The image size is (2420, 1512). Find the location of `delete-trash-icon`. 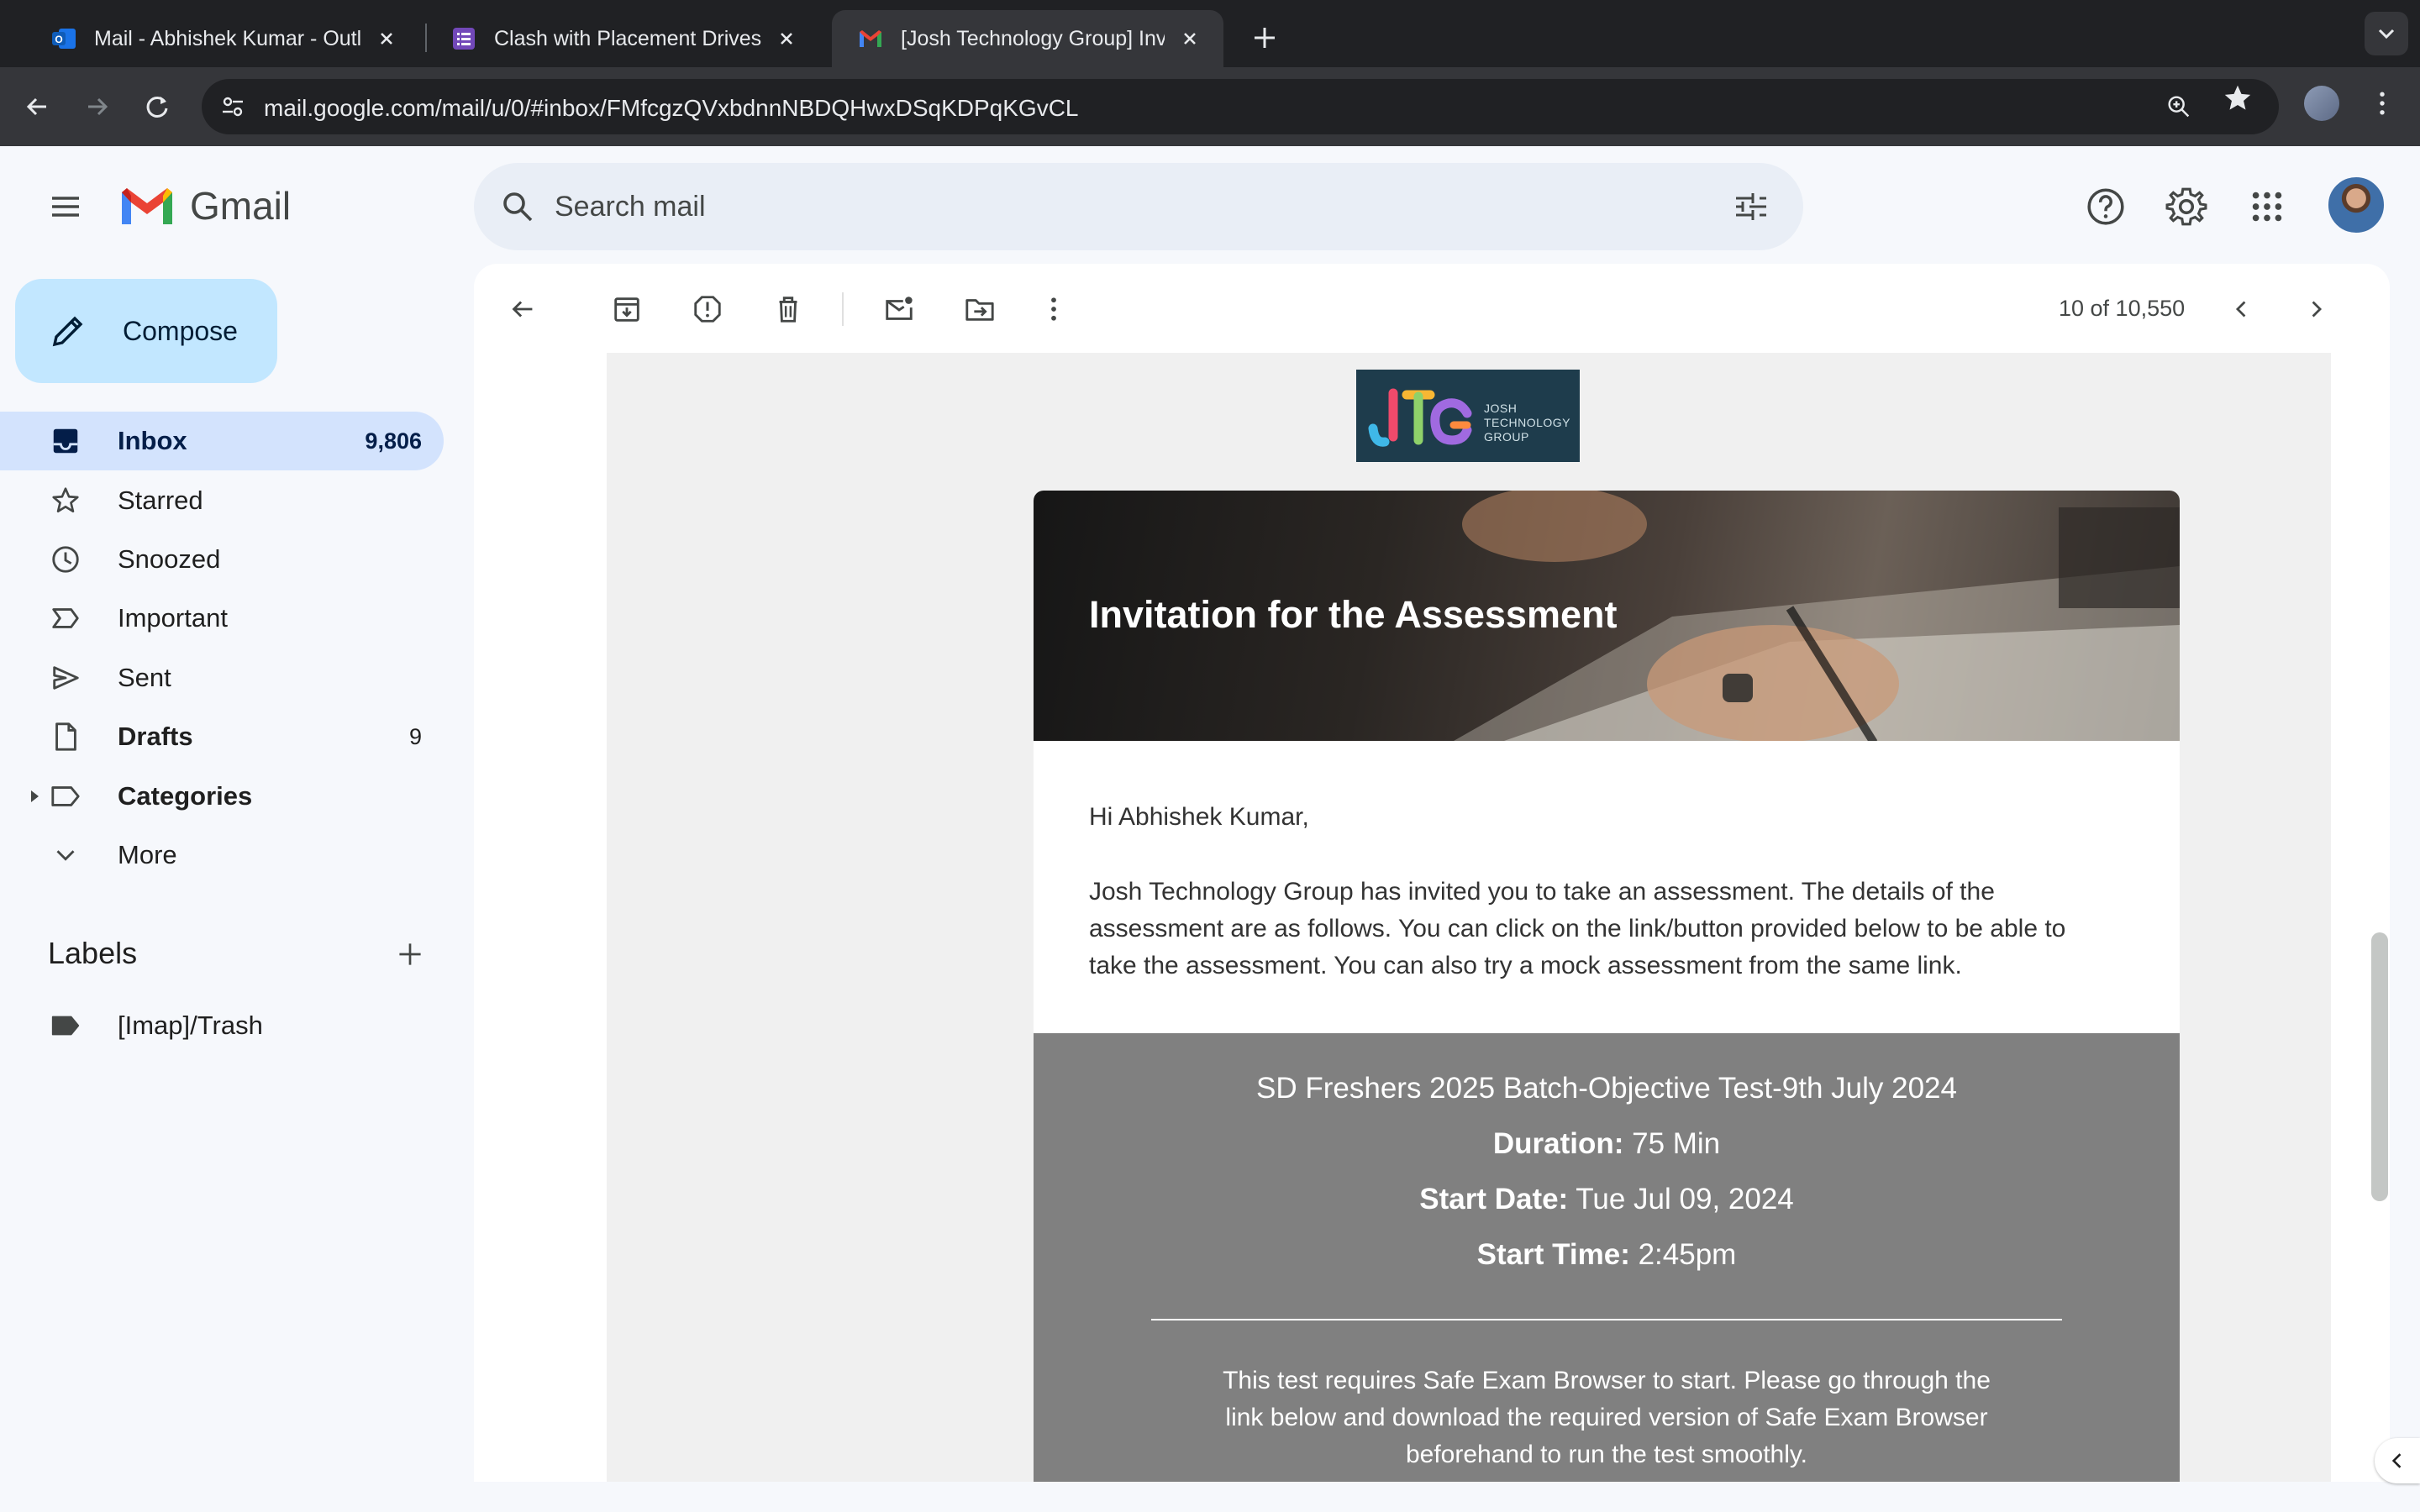

delete-trash-icon is located at coordinates (788, 309).